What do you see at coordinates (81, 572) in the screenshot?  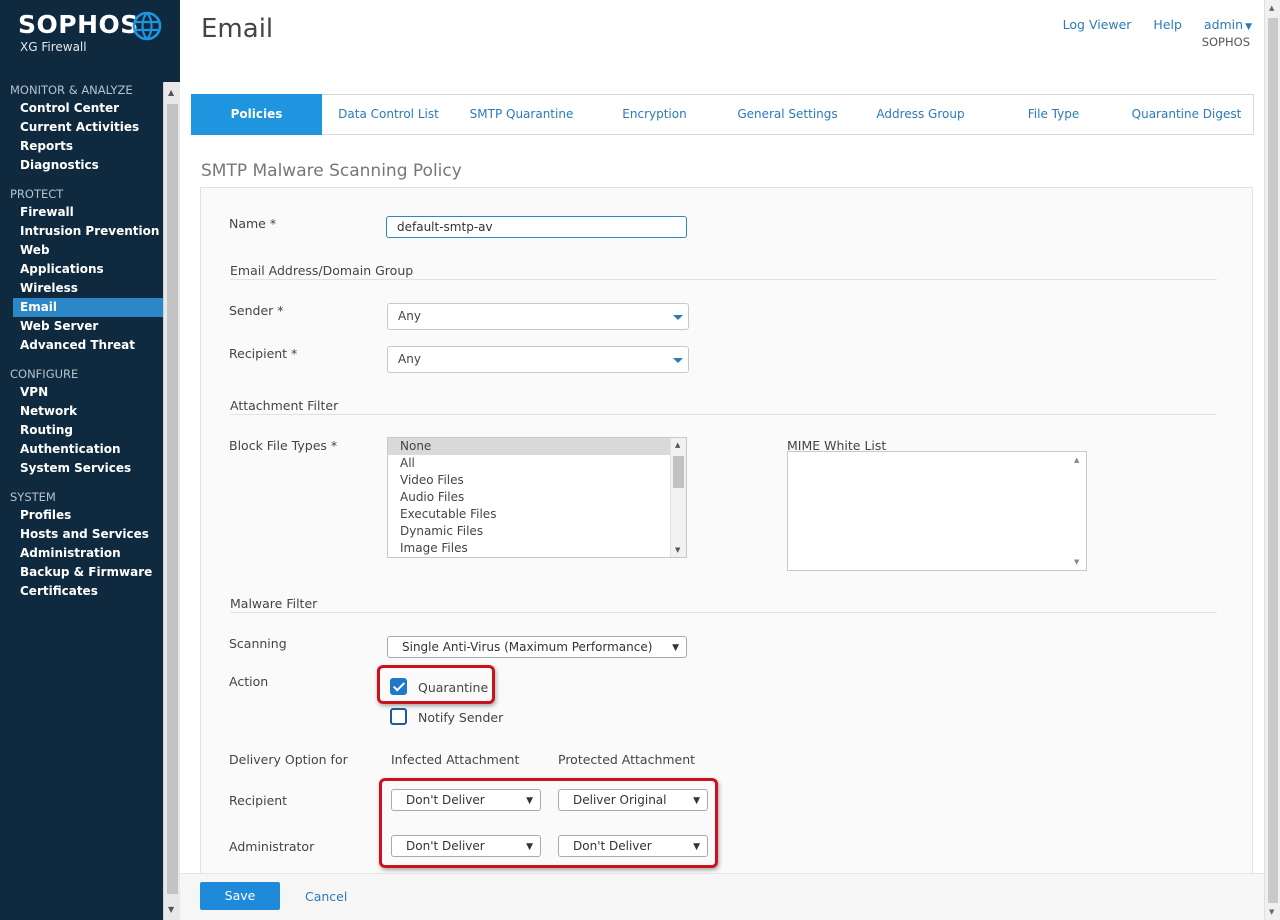 I see `sidebar-item-backup-firmware: Backup & Firmware` at bounding box center [81, 572].